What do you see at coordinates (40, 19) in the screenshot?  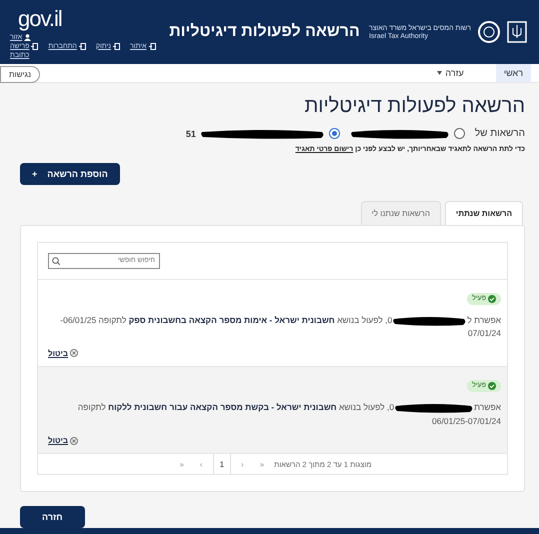 I see `site-logo: gov.il` at bounding box center [40, 19].